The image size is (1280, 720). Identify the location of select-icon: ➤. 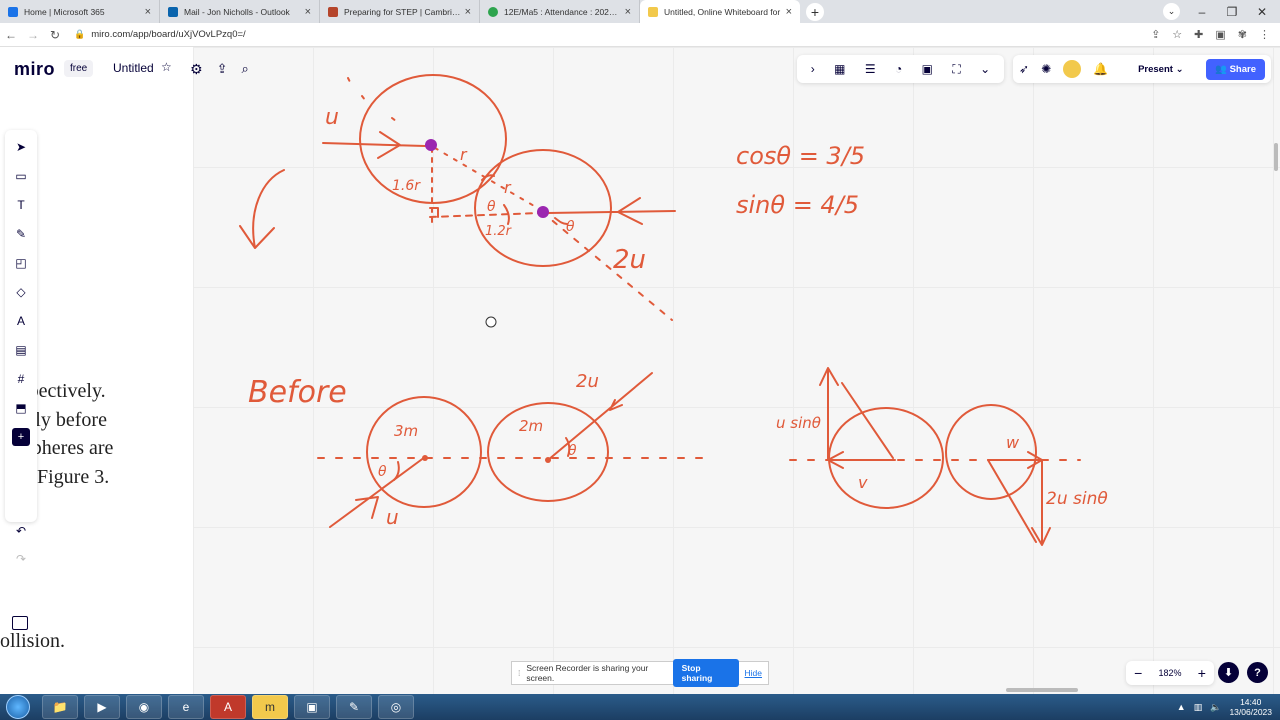
(21, 147).